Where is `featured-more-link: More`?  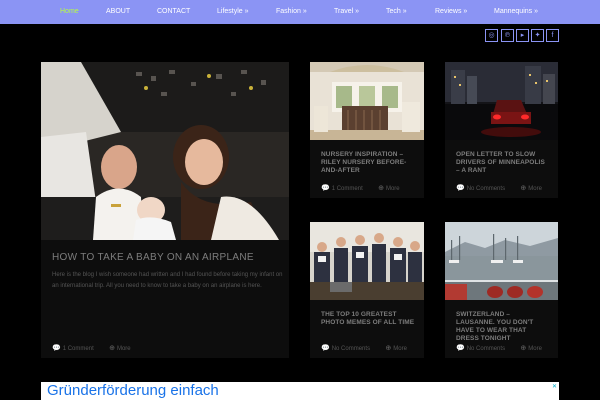 featured-more-link: More is located at coordinates (124, 349).